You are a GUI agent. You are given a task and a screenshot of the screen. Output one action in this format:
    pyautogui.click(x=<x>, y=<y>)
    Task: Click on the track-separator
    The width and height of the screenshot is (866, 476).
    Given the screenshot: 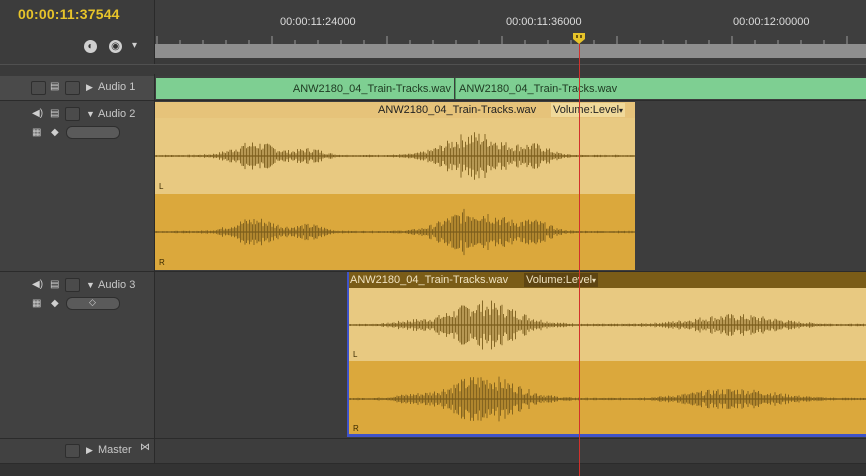 What is the action you would take?
    pyautogui.click(x=433, y=69)
    